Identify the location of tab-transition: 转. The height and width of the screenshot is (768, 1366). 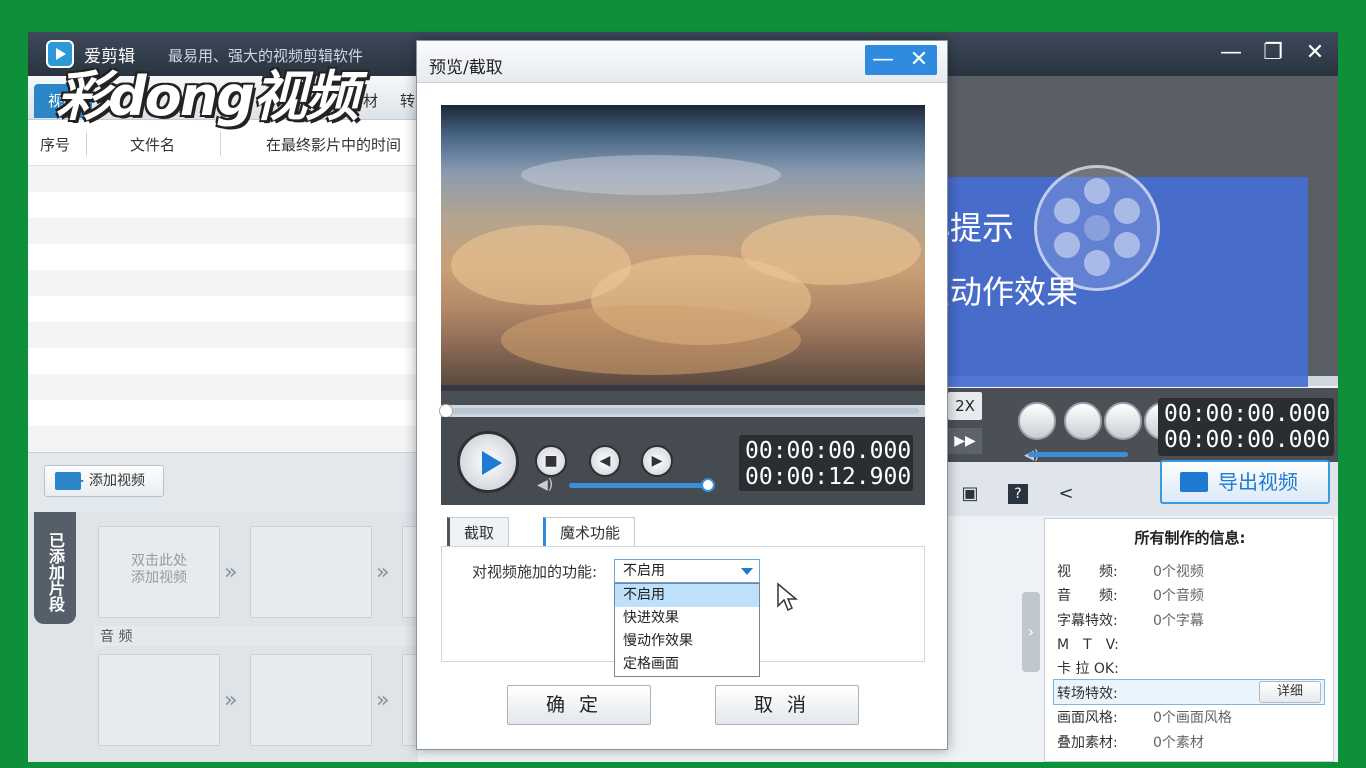
(407, 101).